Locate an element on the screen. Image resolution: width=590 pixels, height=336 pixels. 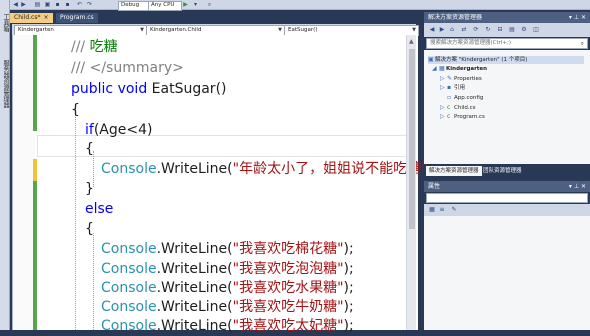
home-icon: ⌂ is located at coordinates (452, 30).